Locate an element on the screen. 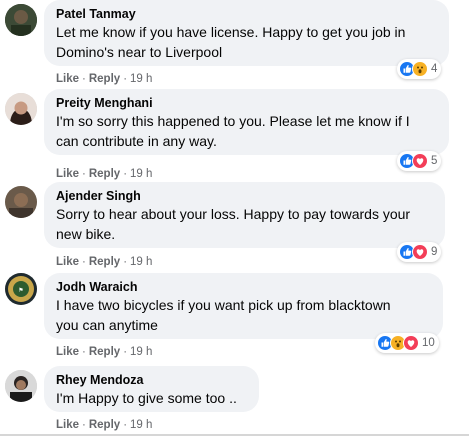  reaction-count: 9 is located at coordinates (434, 252).